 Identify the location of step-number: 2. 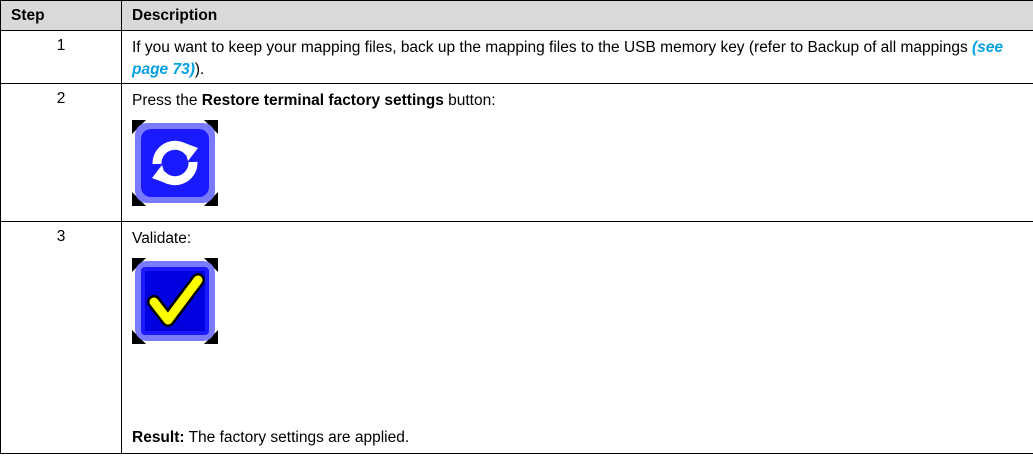
(61, 152).